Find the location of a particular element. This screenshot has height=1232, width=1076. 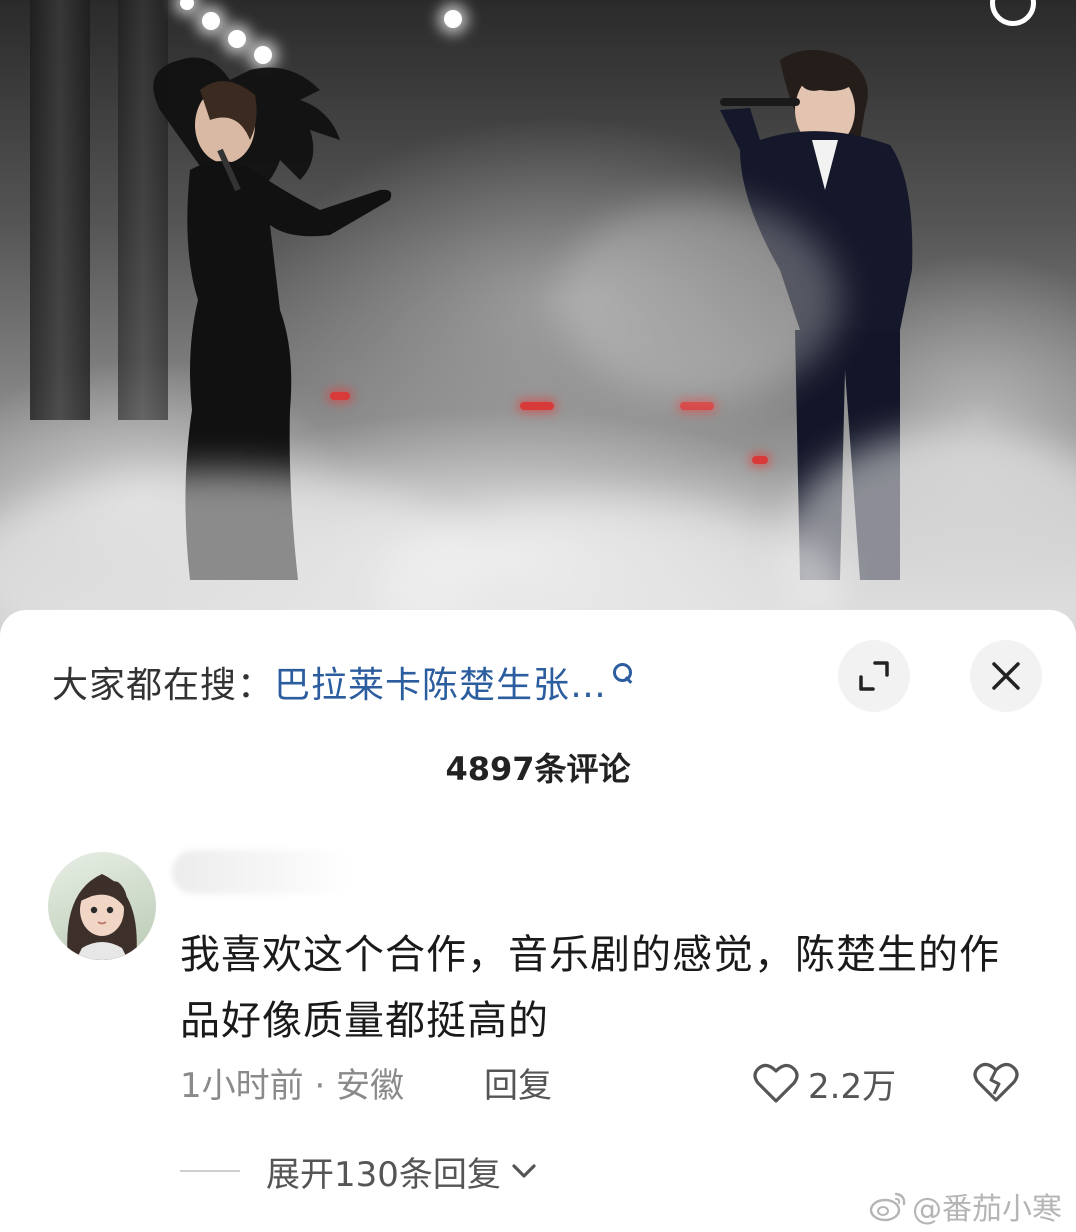

broken-heart-icon is located at coordinates (996, 1082).